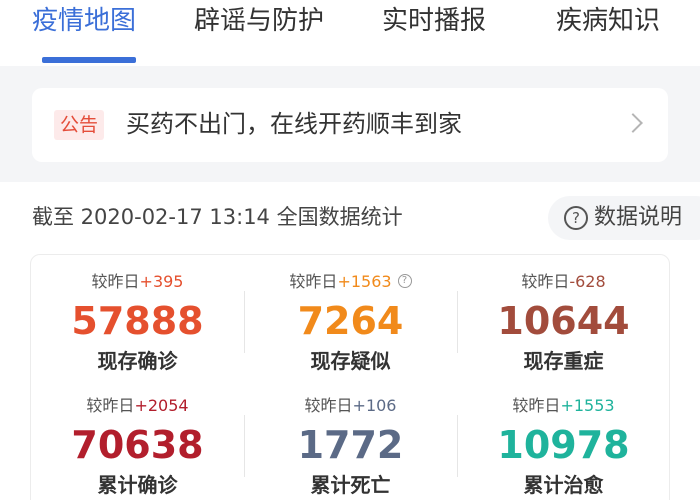 The image size is (700, 500). I want to click on chevron-right-icon, so click(633, 123).